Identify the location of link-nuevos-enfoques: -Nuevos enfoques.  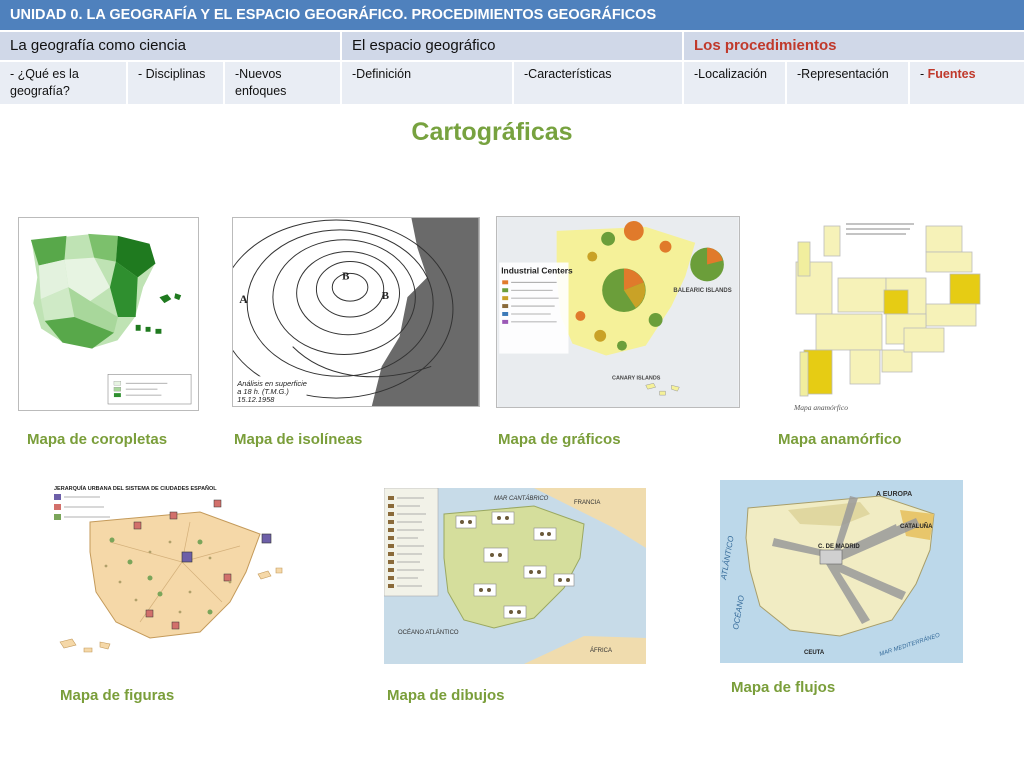
(283, 83).